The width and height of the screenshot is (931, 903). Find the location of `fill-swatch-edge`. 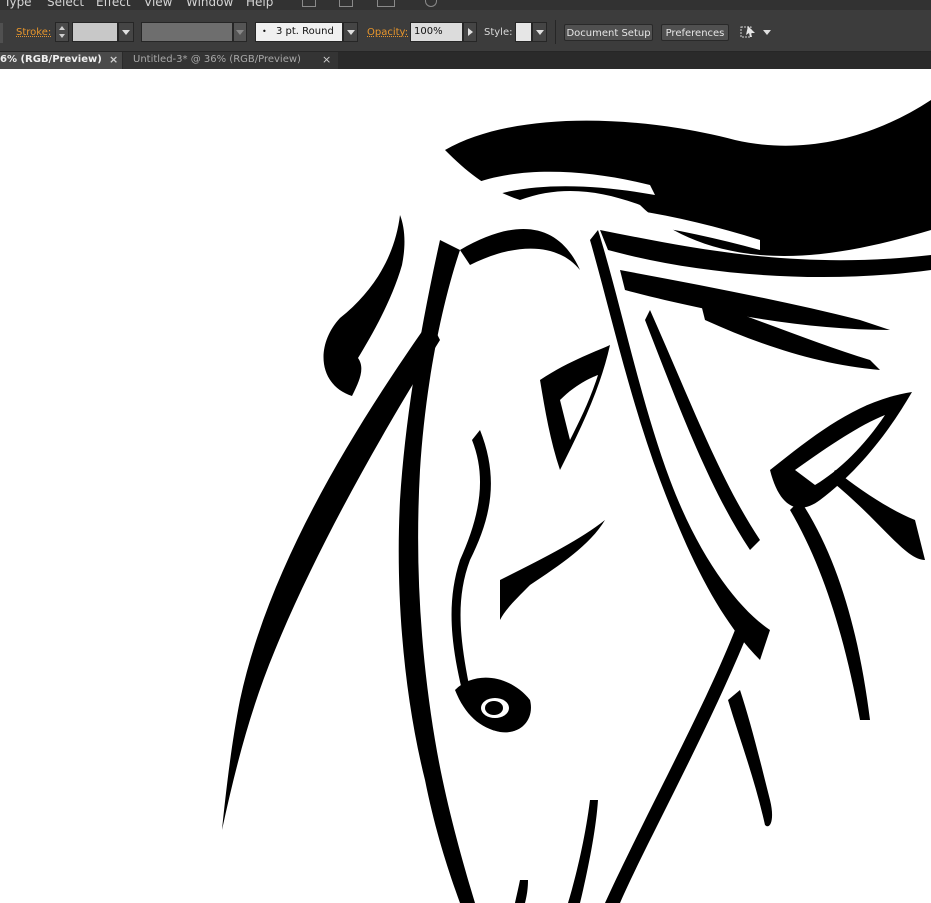

fill-swatch-edge is located at coordinates (1, 33).